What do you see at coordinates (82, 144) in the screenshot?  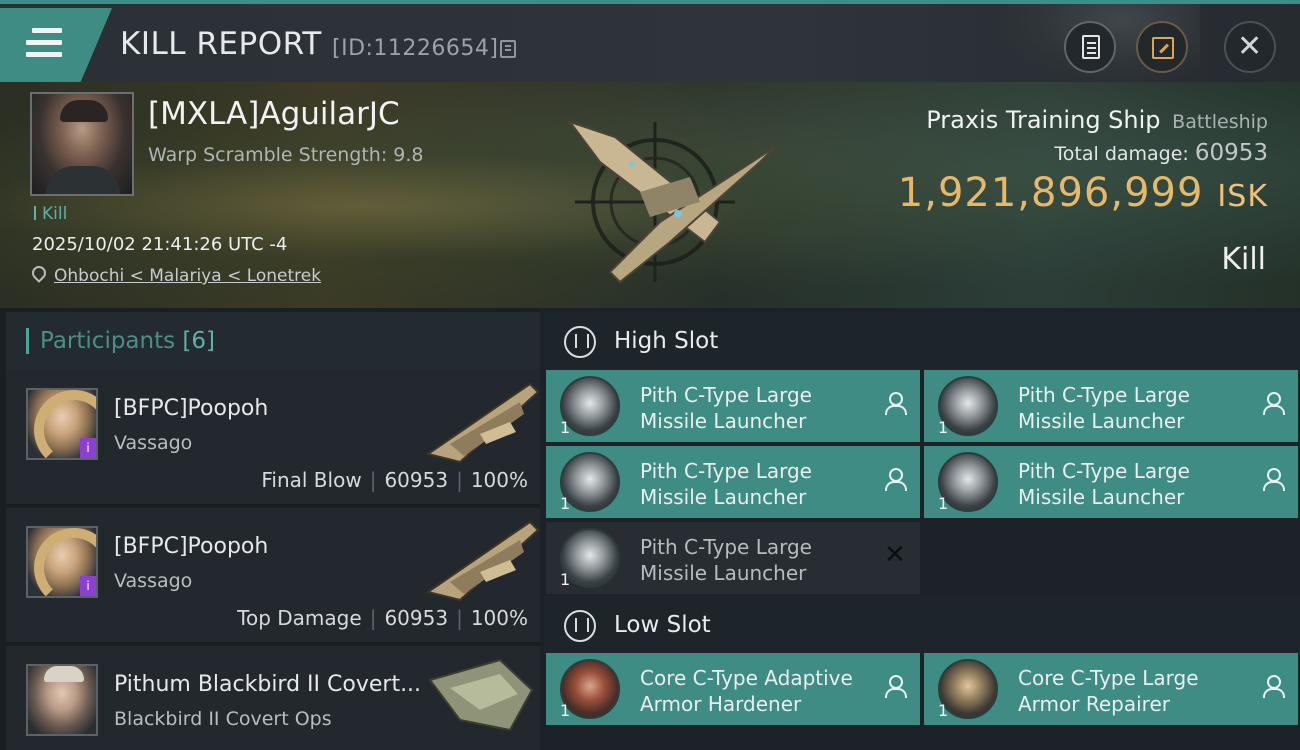 I see `victim-portrait` at bounding box center [82, 144].